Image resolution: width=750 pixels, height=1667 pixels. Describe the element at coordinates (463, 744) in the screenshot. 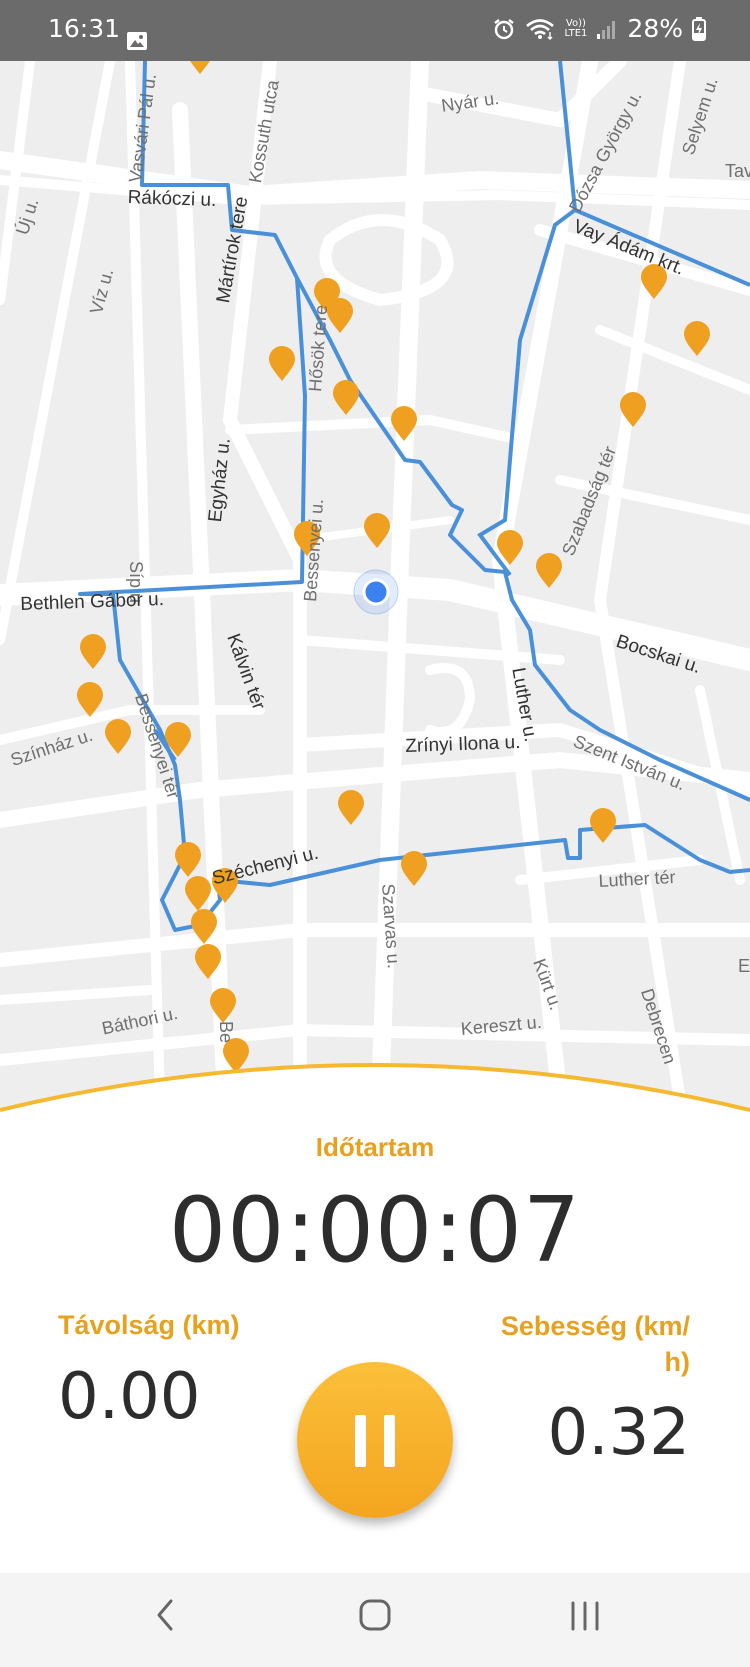

I see `street-label: Zrínyi Ilona u.` at that location.